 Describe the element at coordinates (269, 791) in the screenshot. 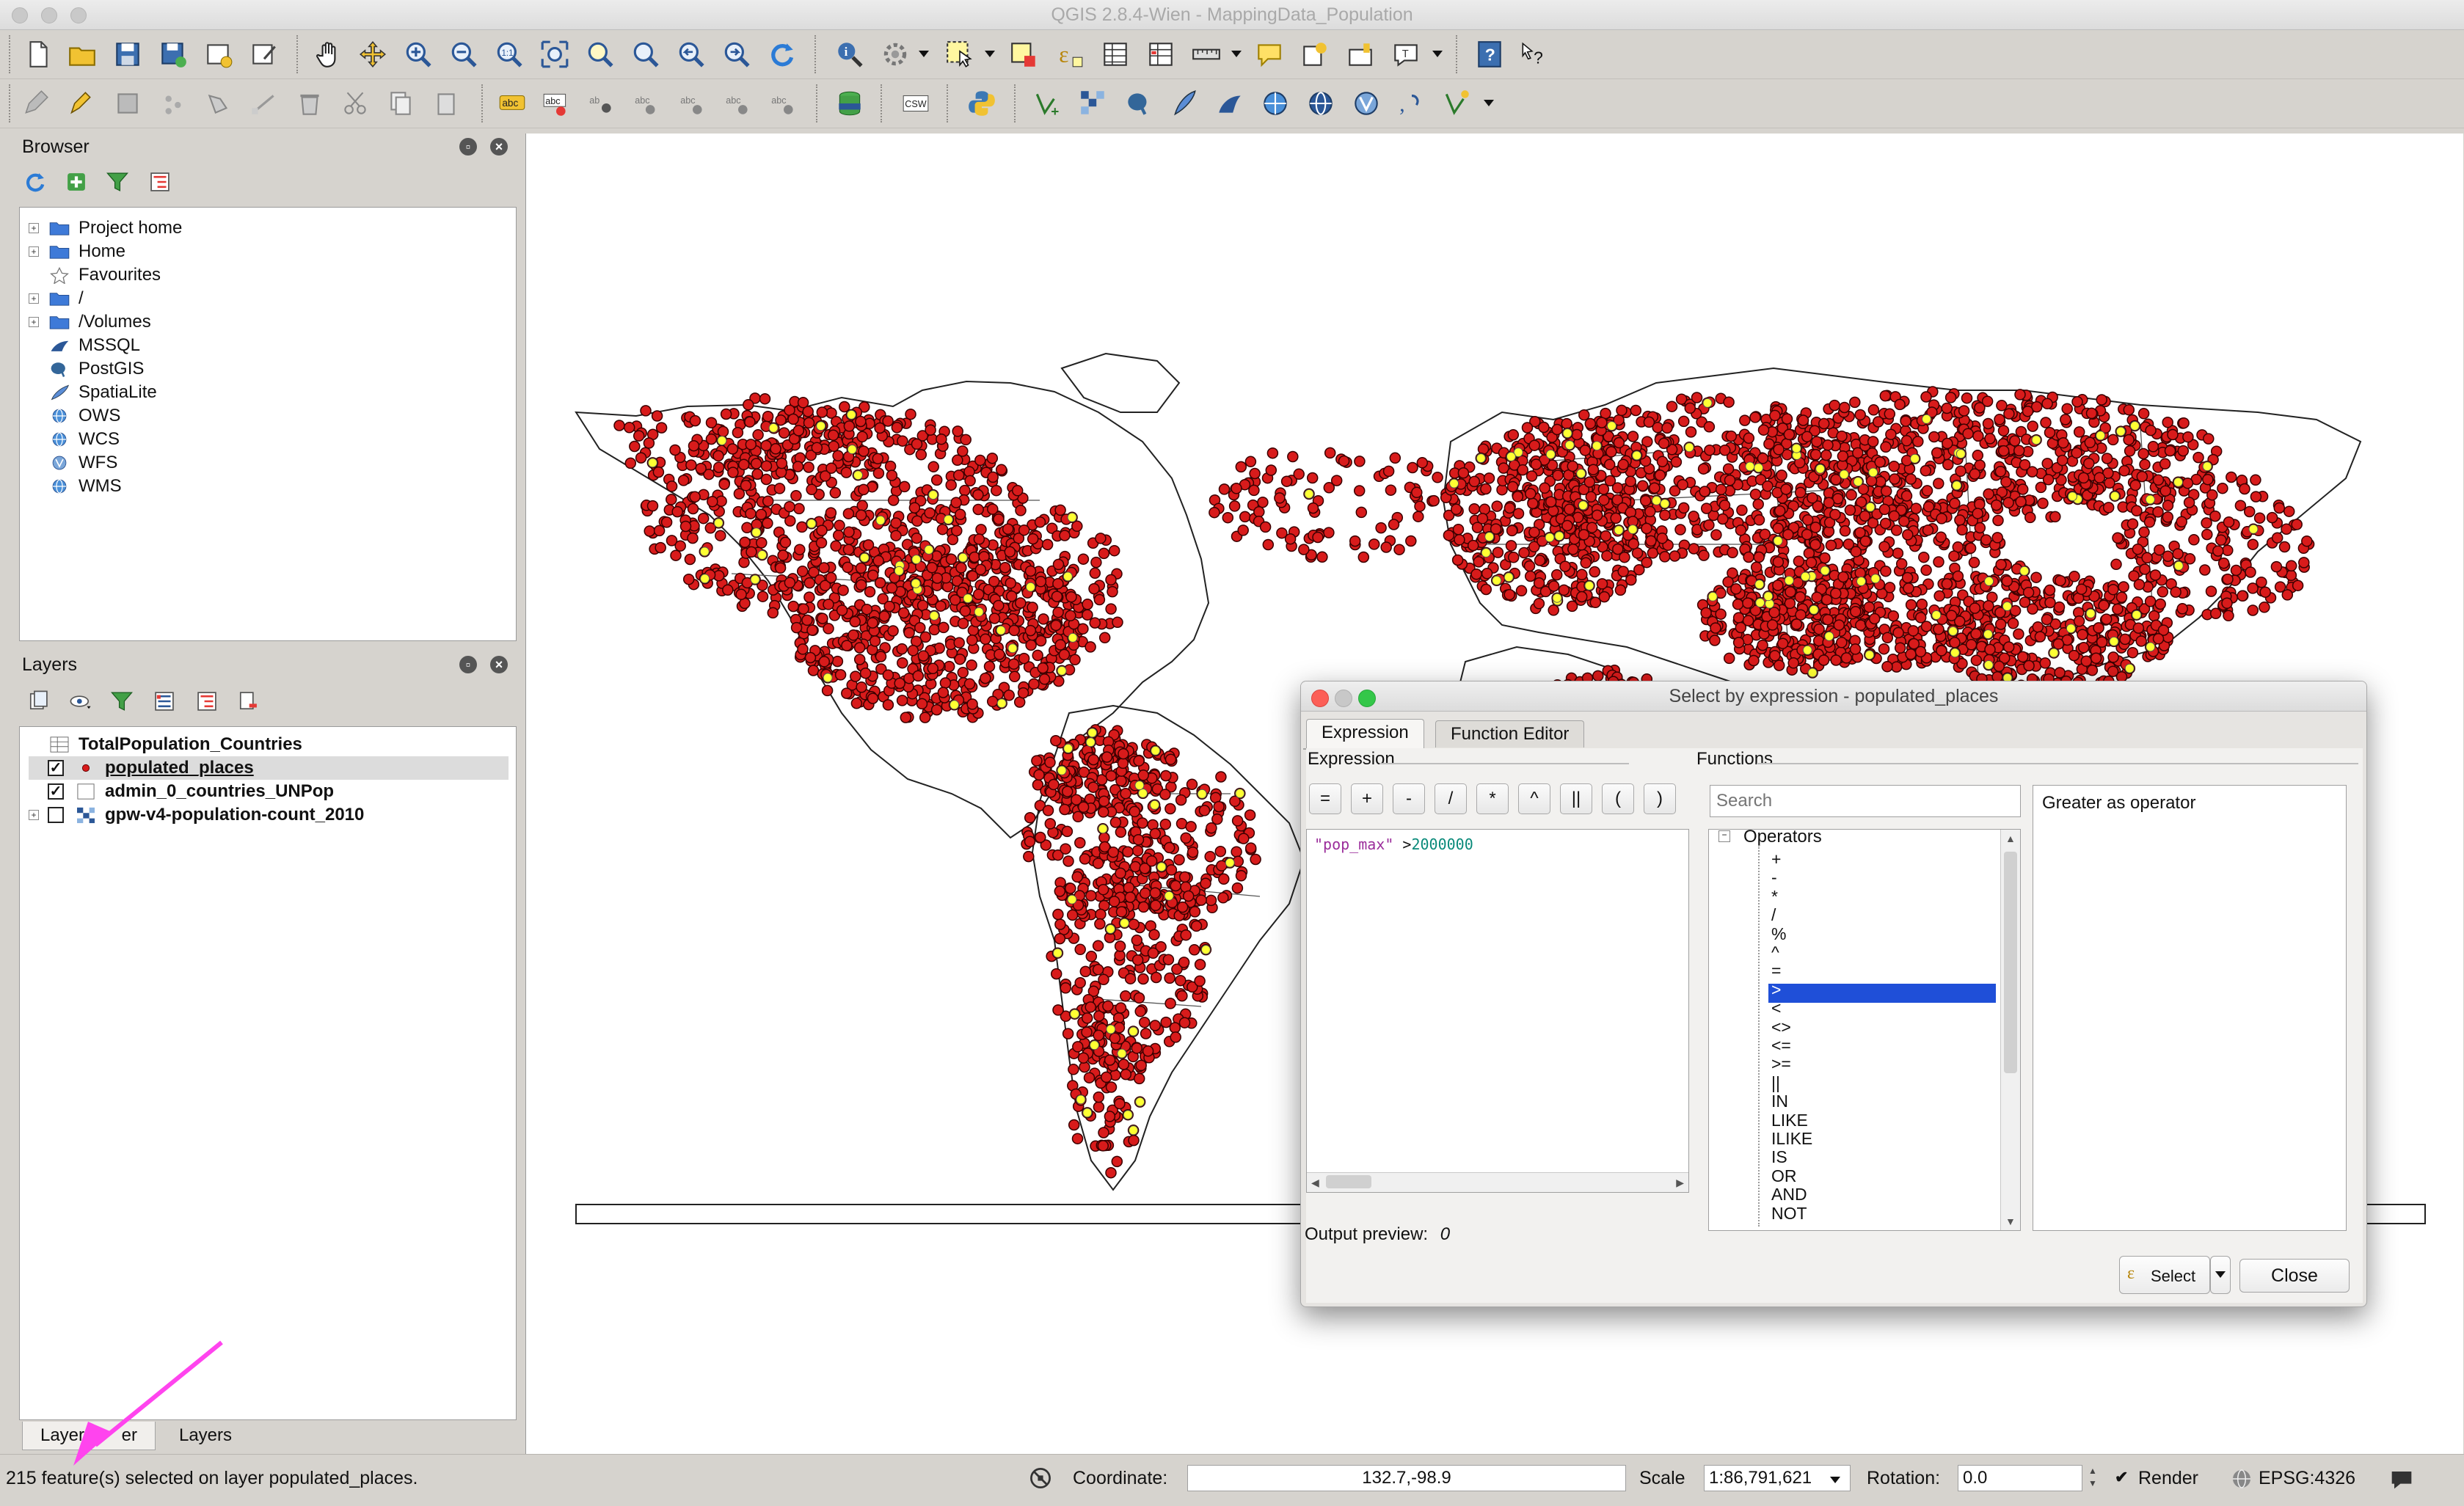

I see `layer-item: ✓admin_0_countries_UNPop` at that location.